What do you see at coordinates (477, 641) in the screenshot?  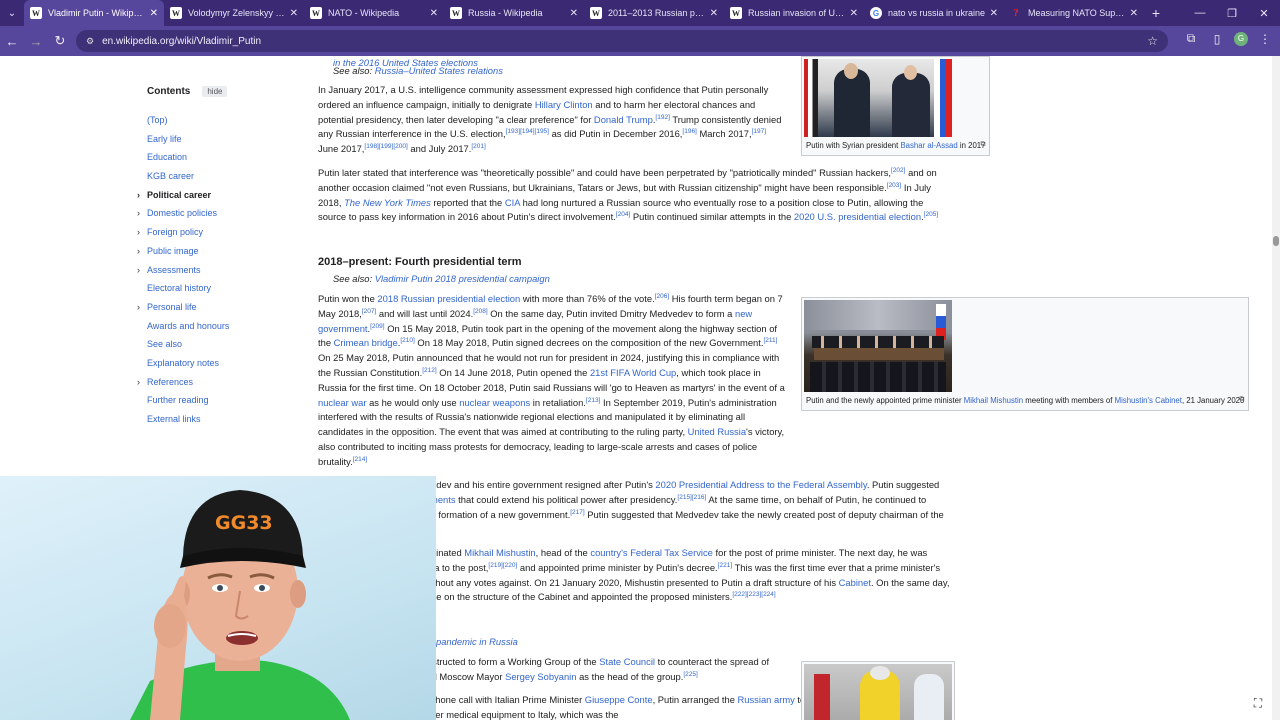 I see `see-also-link-3: pandemic in Russia` at bounding box center [477, 641].